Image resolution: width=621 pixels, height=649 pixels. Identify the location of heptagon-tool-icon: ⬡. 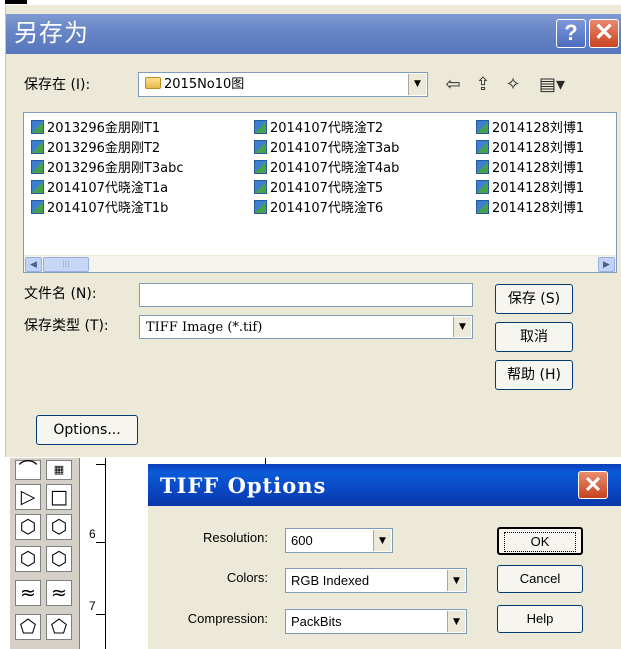
(28, 559).